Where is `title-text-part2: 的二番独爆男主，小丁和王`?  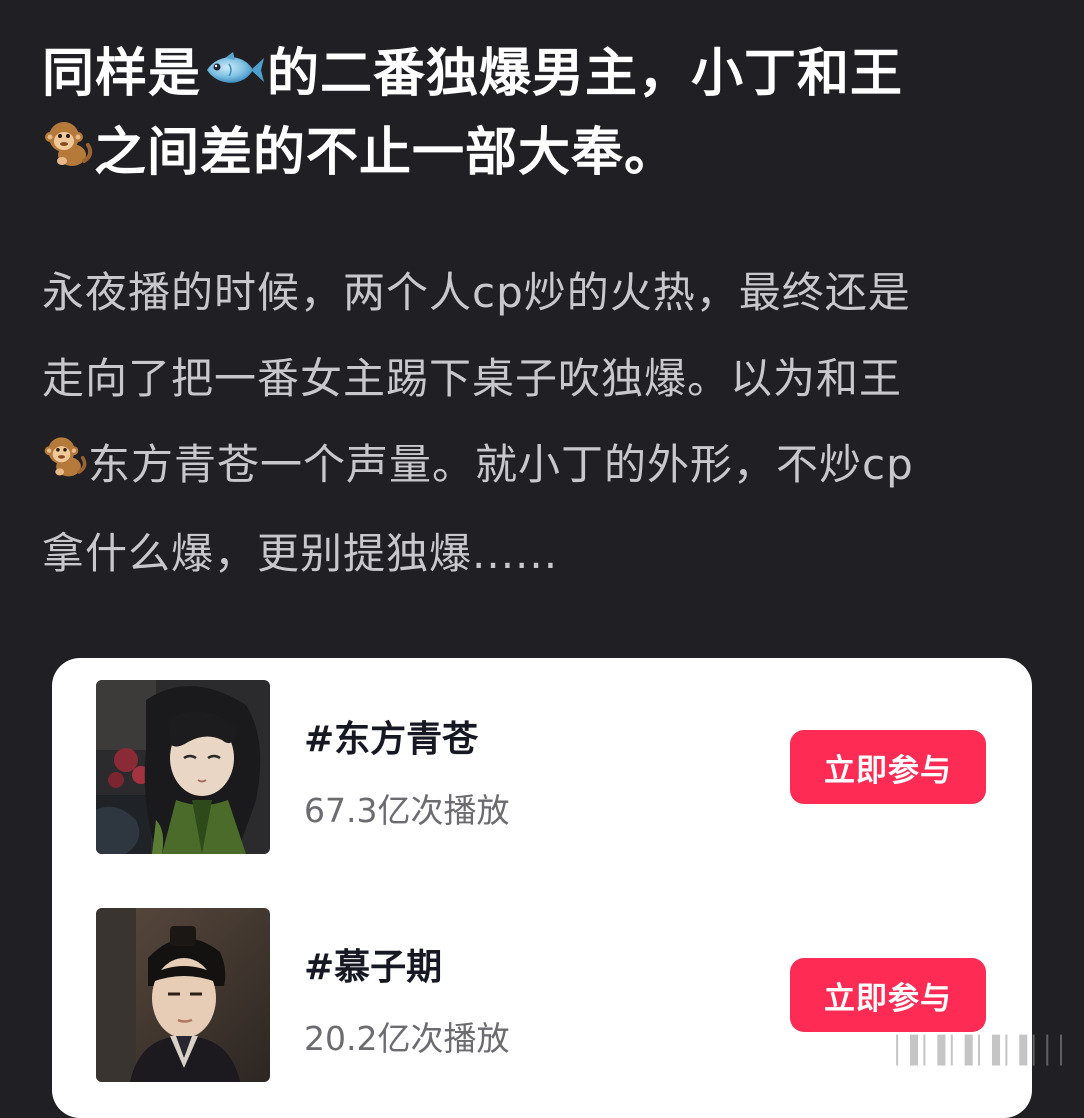 title-text-part2: 的二番独爆男主，小丁和王 is located at coordinates (585, 74).